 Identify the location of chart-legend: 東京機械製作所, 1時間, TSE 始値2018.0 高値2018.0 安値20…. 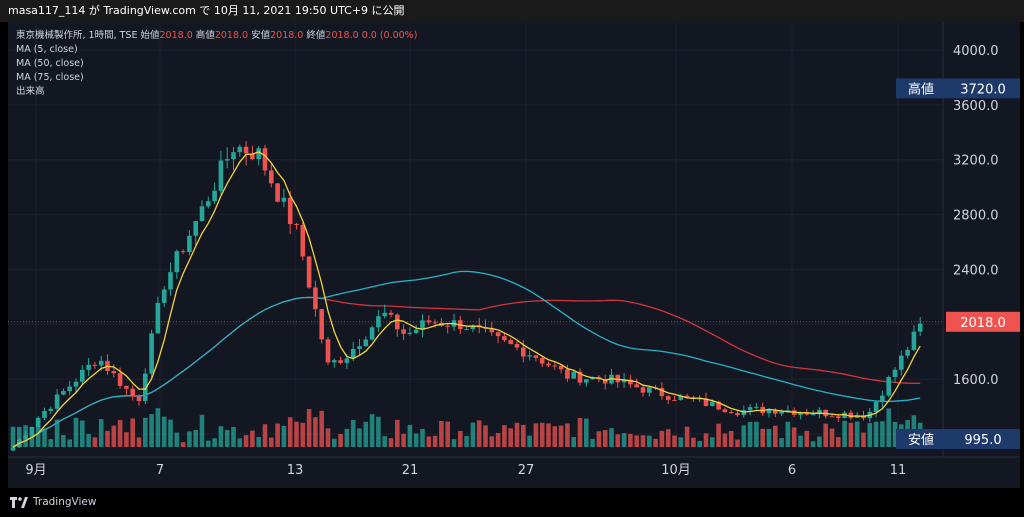
(216, 64).